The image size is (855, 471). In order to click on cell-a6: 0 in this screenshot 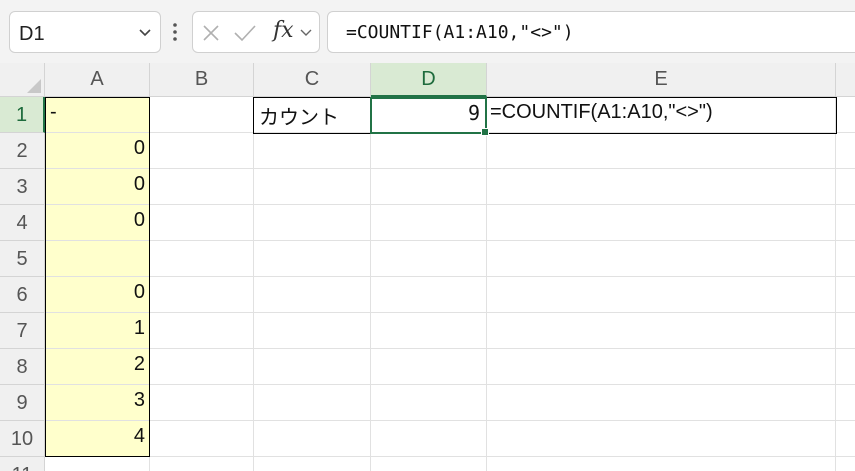, I will do `click(97, 295)`.